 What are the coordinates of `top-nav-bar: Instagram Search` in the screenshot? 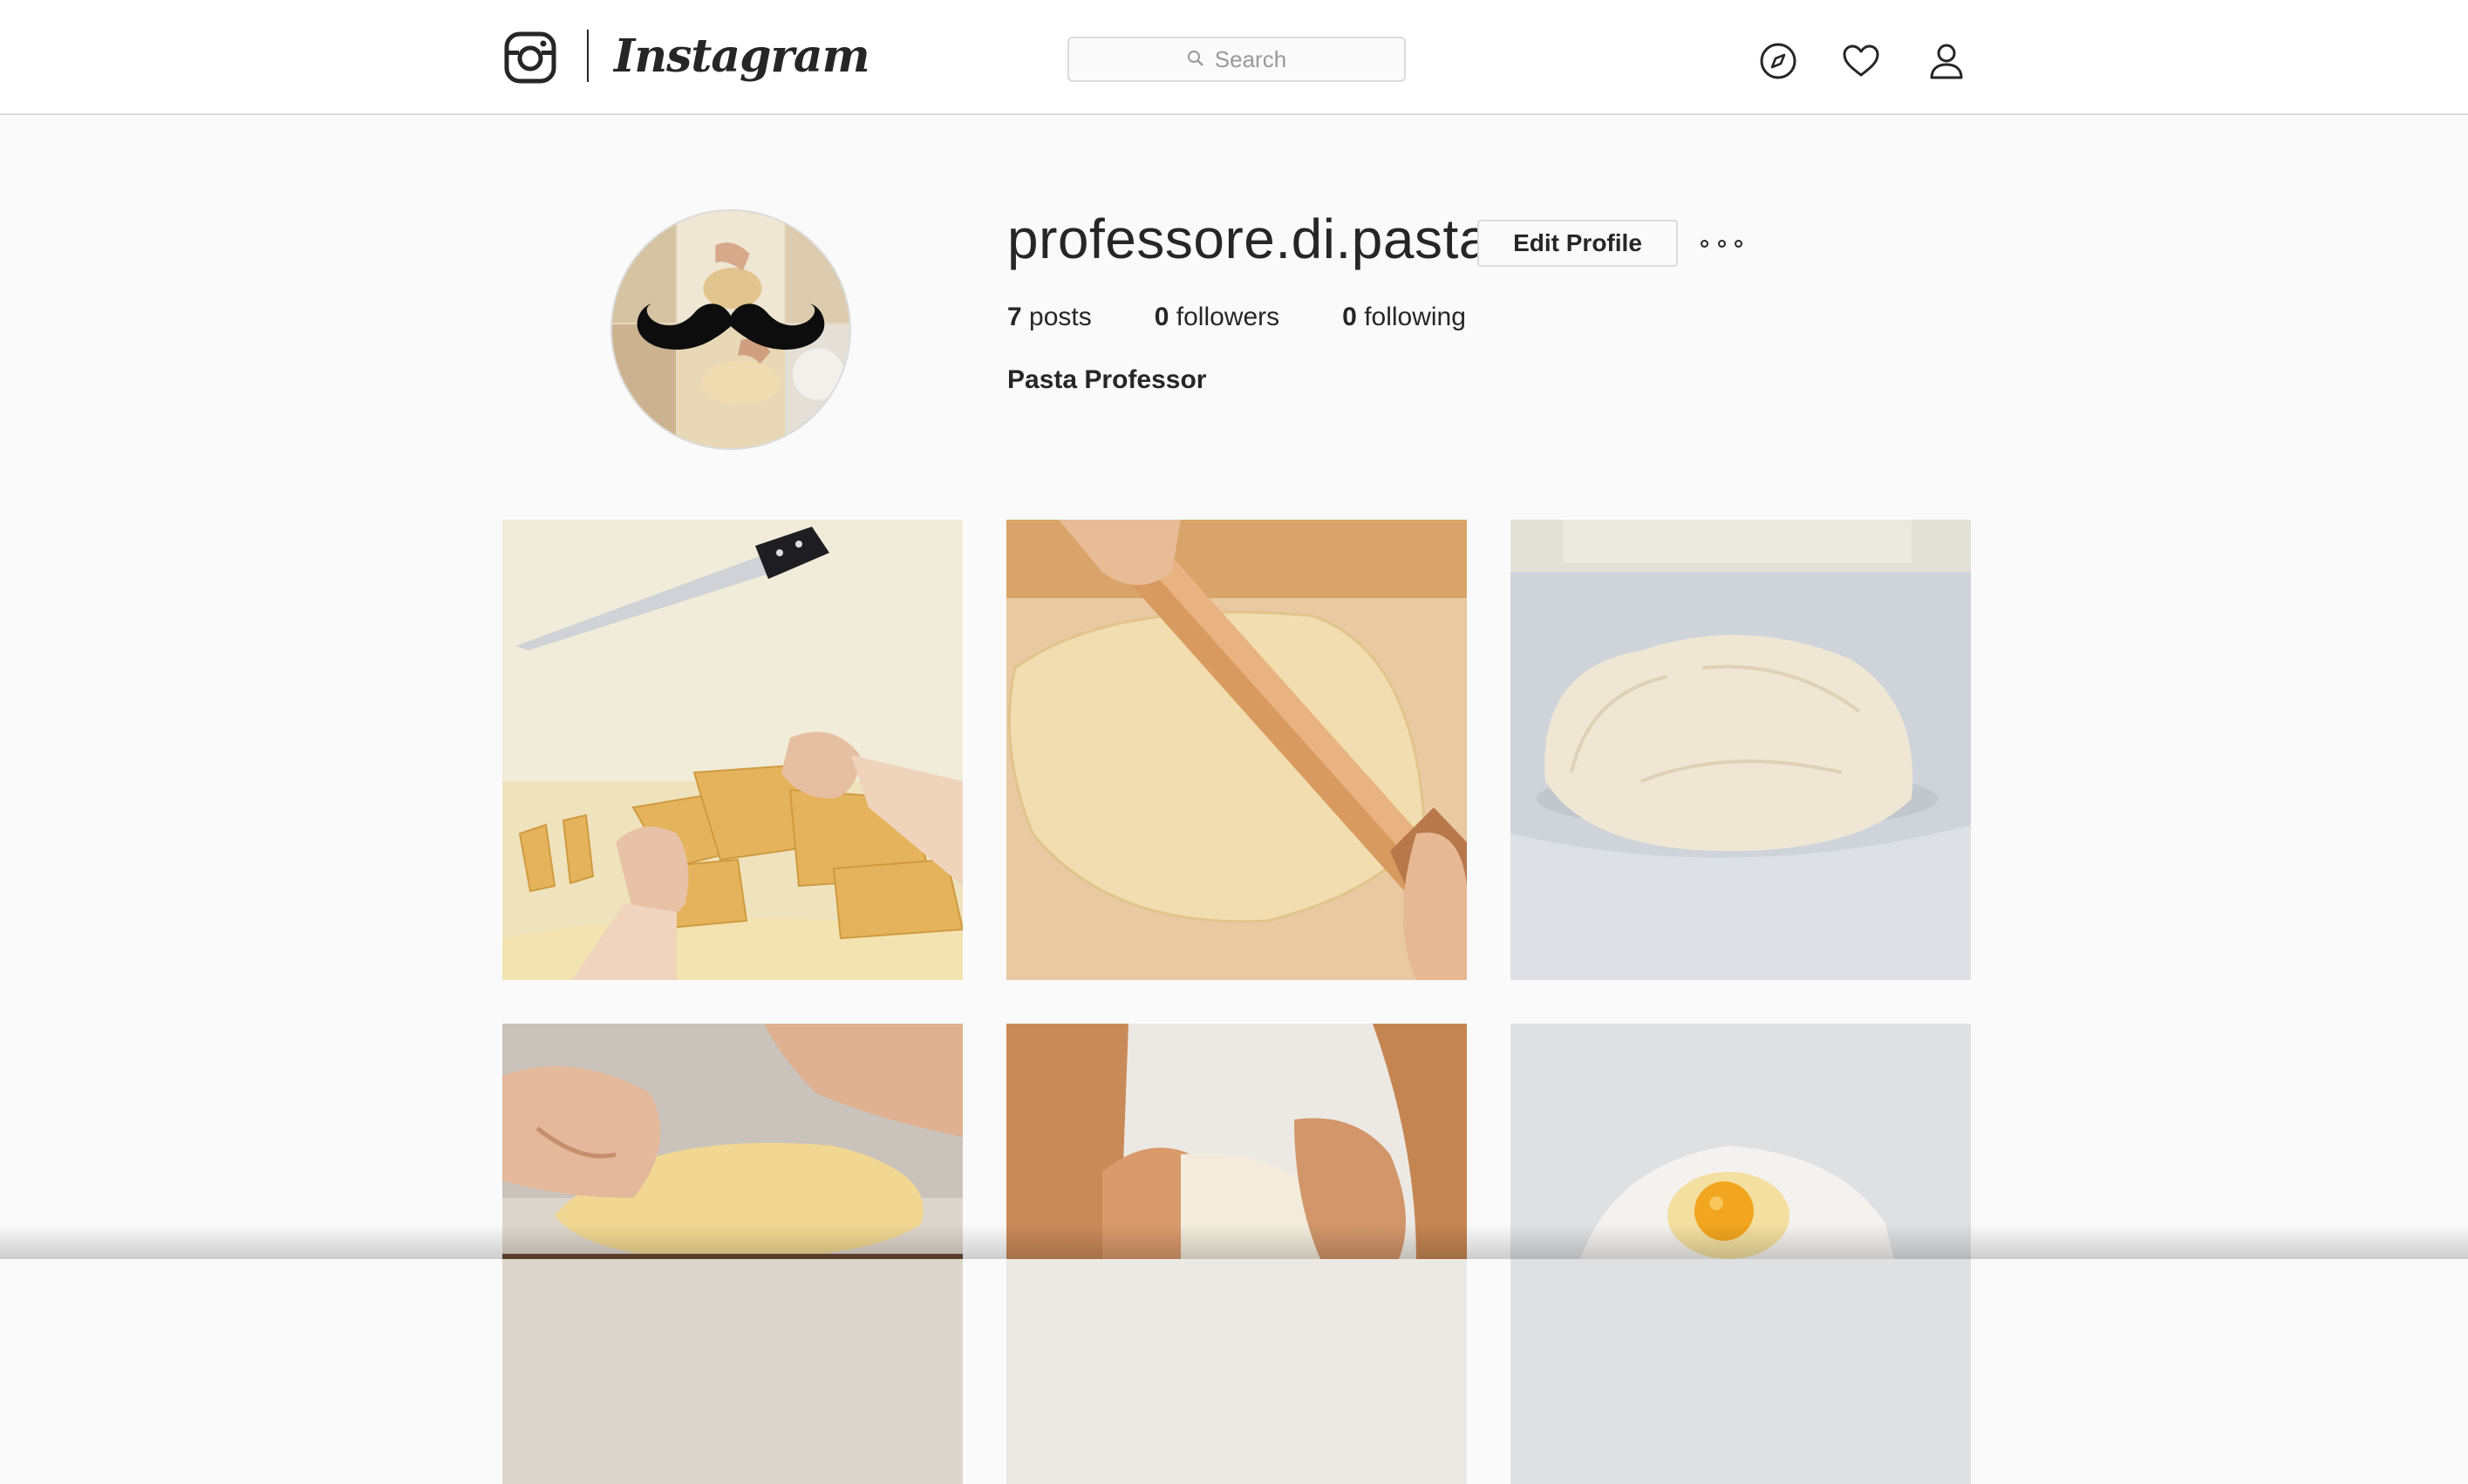 It's located at (1234, 57).